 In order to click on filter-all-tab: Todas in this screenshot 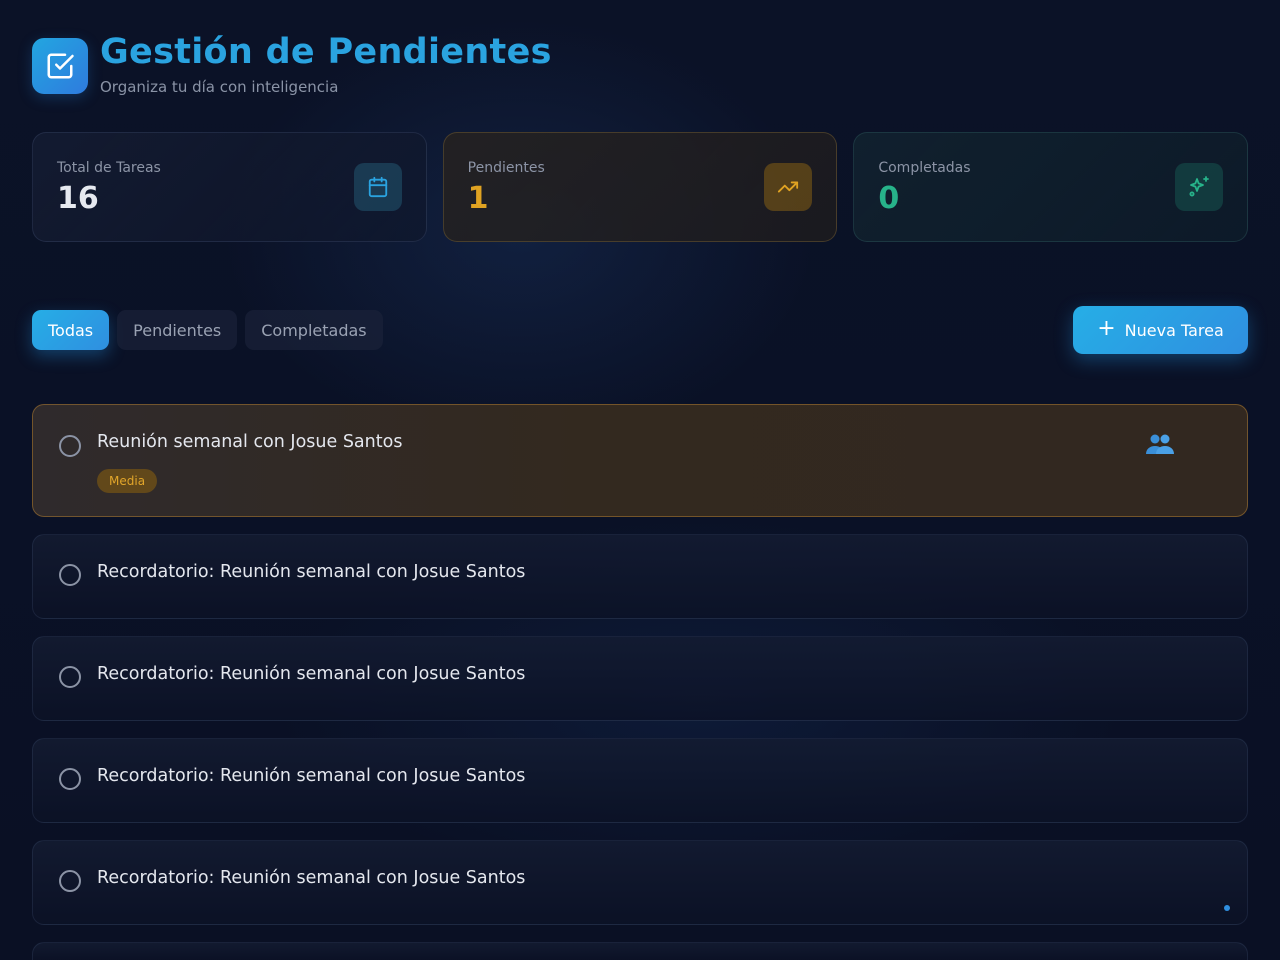, I will do `click(71, 330)`.